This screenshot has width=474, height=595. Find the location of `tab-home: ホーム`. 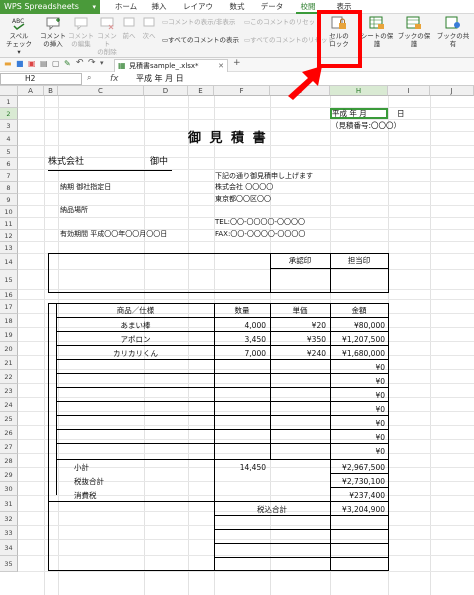

tab-home: ホーム is located at coordinates (126, 7).